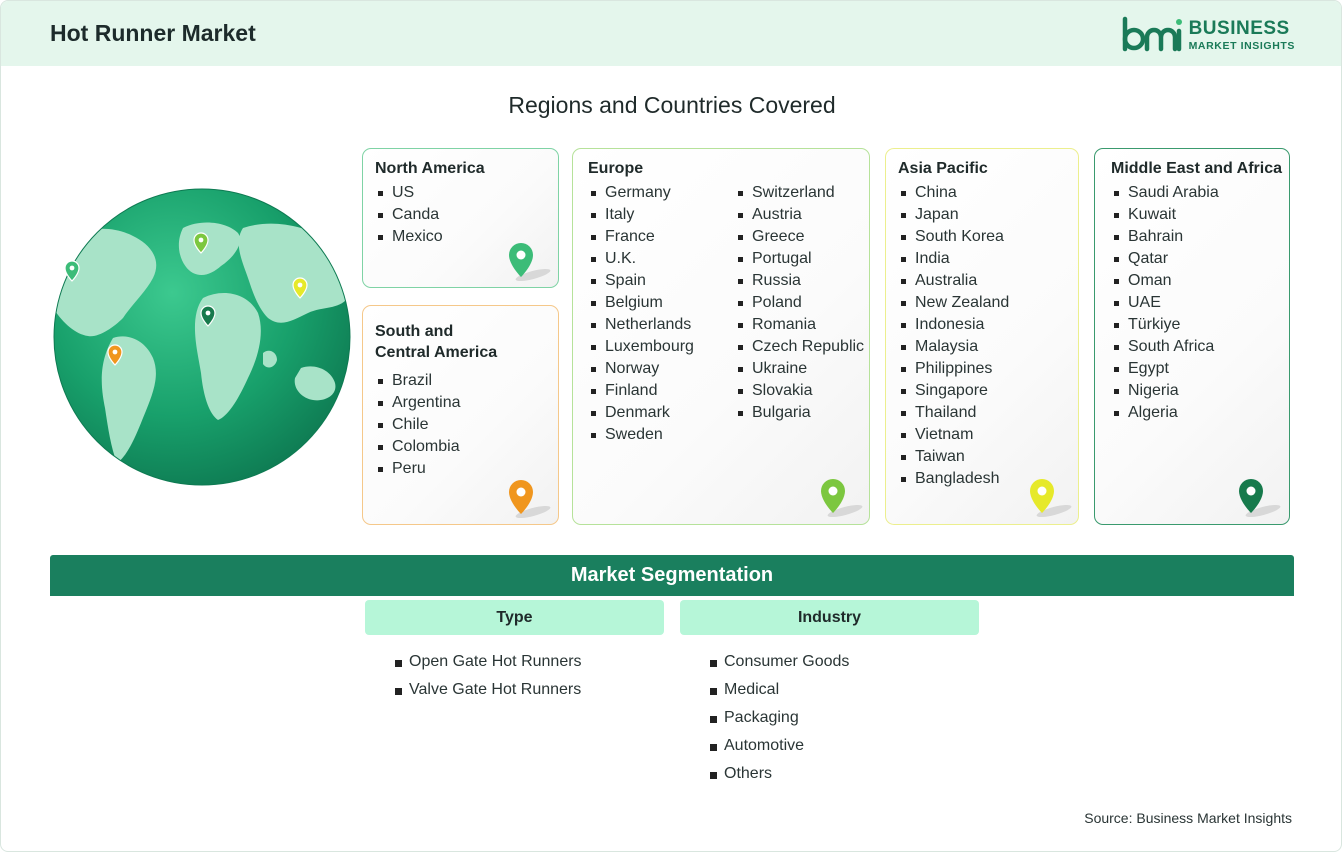 Image resolution: width=1342 pixels, height=852 pixels. What do you see at coordinates (799, 369) in the screenshot?
I see `list-item: Ukraine` at bounding box center [799, 369].